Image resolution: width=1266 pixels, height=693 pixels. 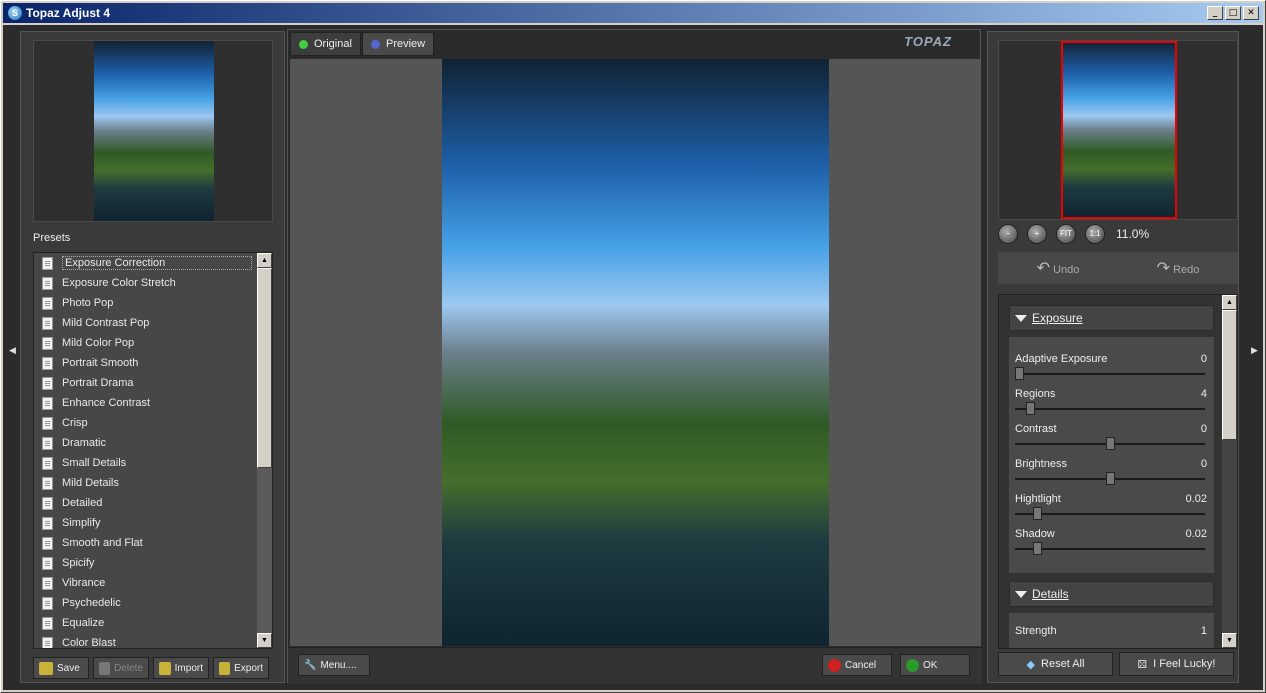 What do you see at coordinates (1118, 268) in the screenshot?
I see `undo-redo-bar: ↶ Undo ↷ Redo` at bounding box center [1118, 268].